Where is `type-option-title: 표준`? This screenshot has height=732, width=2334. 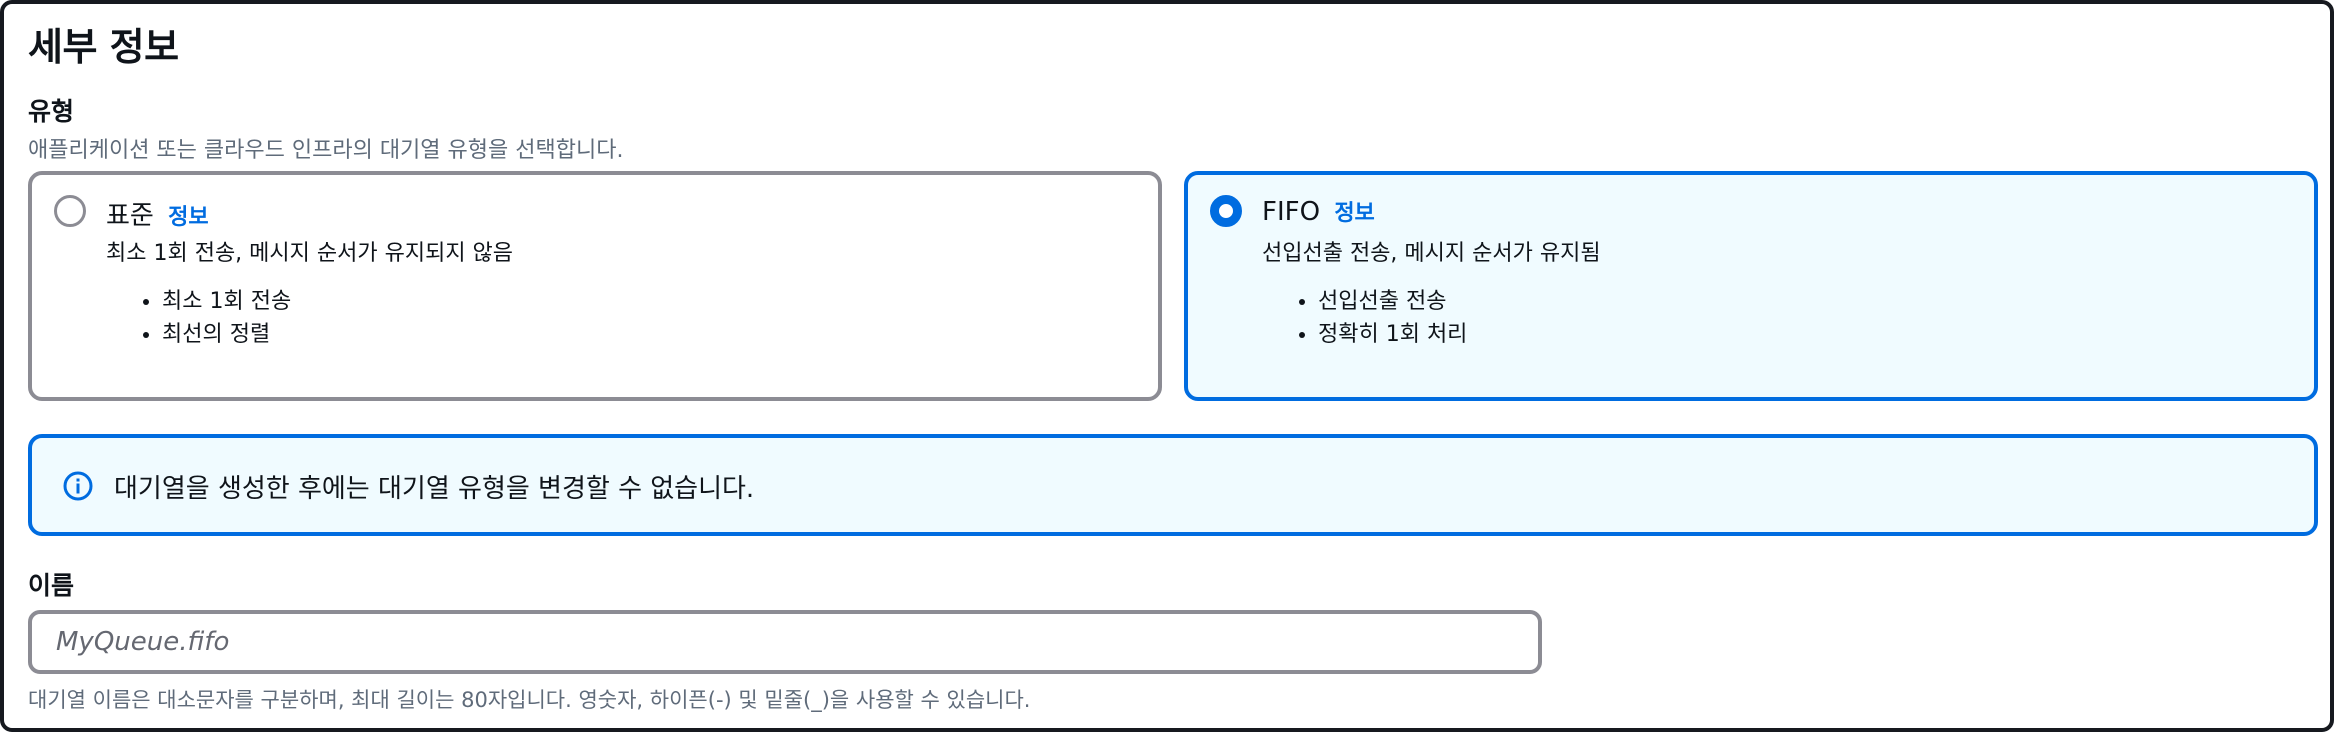
type-option-title: 표준 is located at coordinates (130, 216).